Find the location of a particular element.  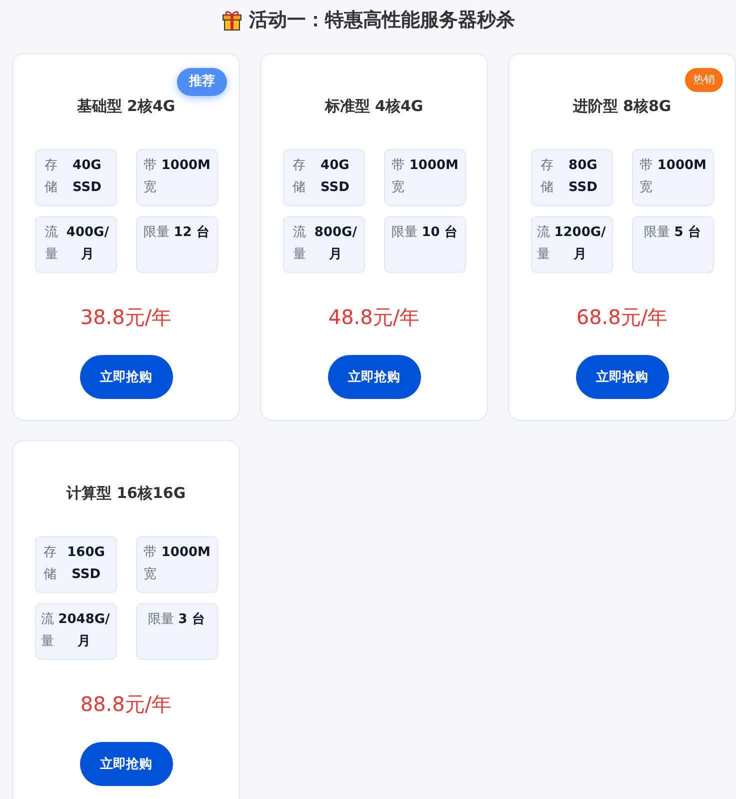

spec-value: 800G/月 is located at coordinates (336, 244).